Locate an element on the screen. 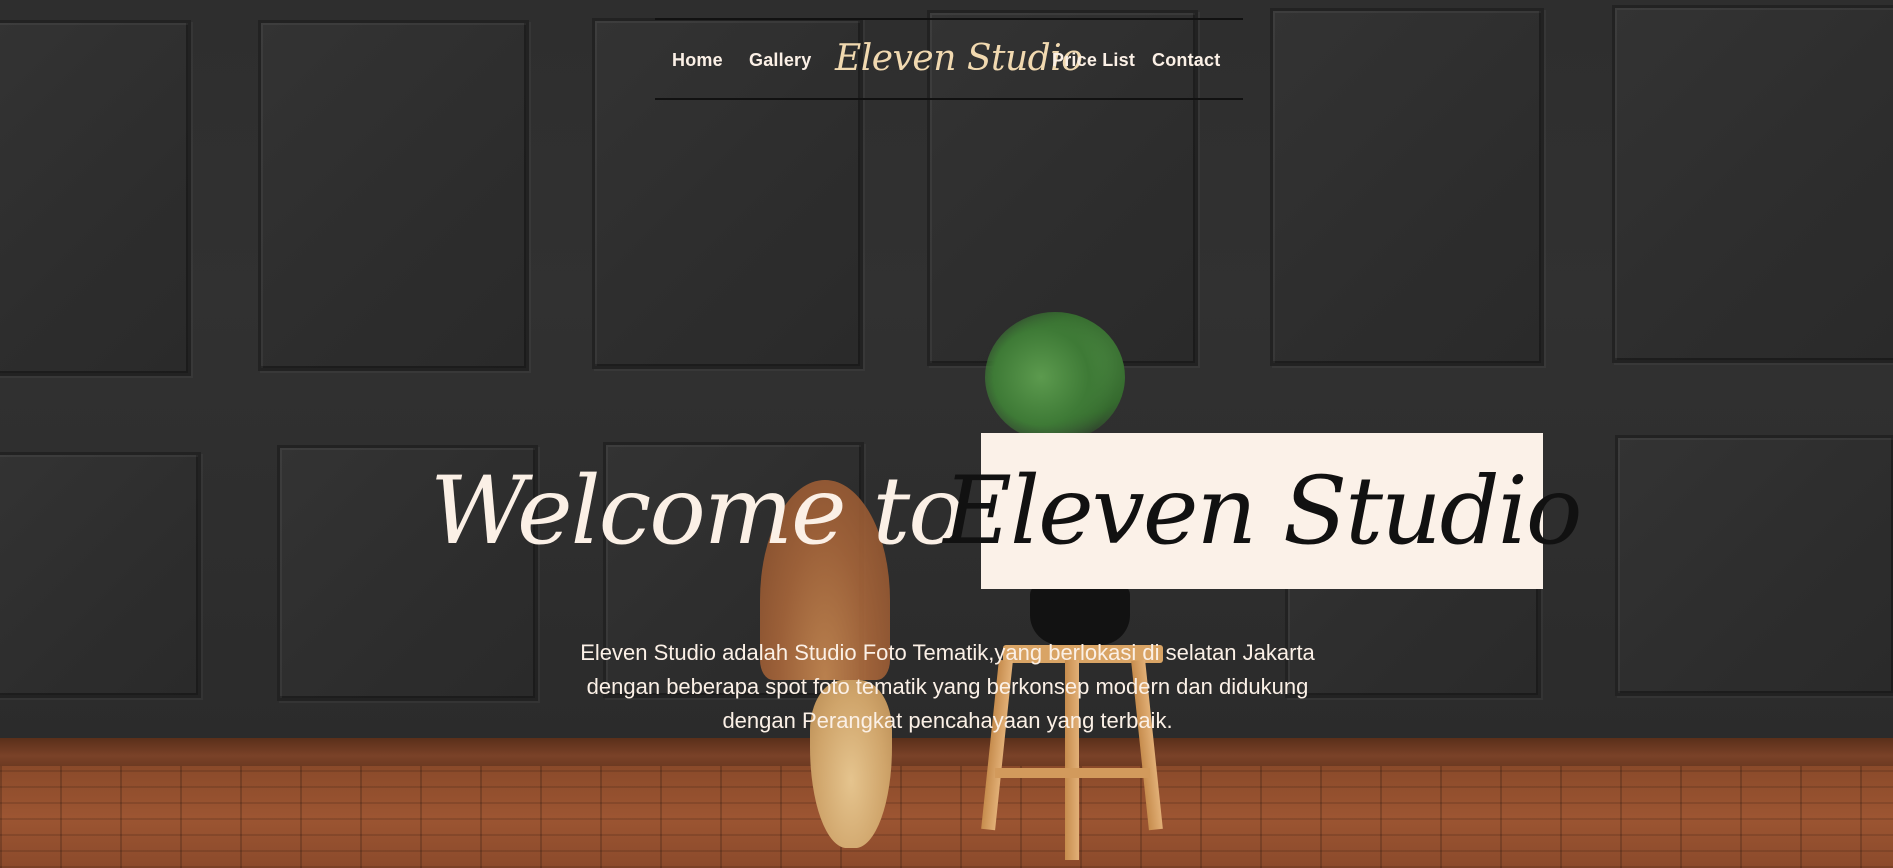 The width and height of the screenshot is (1893, 868). brand-highlight-box: Eleven Studio is located at coordinates (1262, 511).